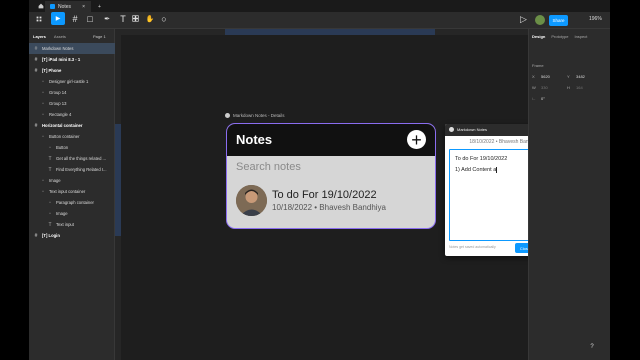 The height and width of the screenshot is (360, 640). I want to click on tab-prototype: Prototype, so click(559, 36).